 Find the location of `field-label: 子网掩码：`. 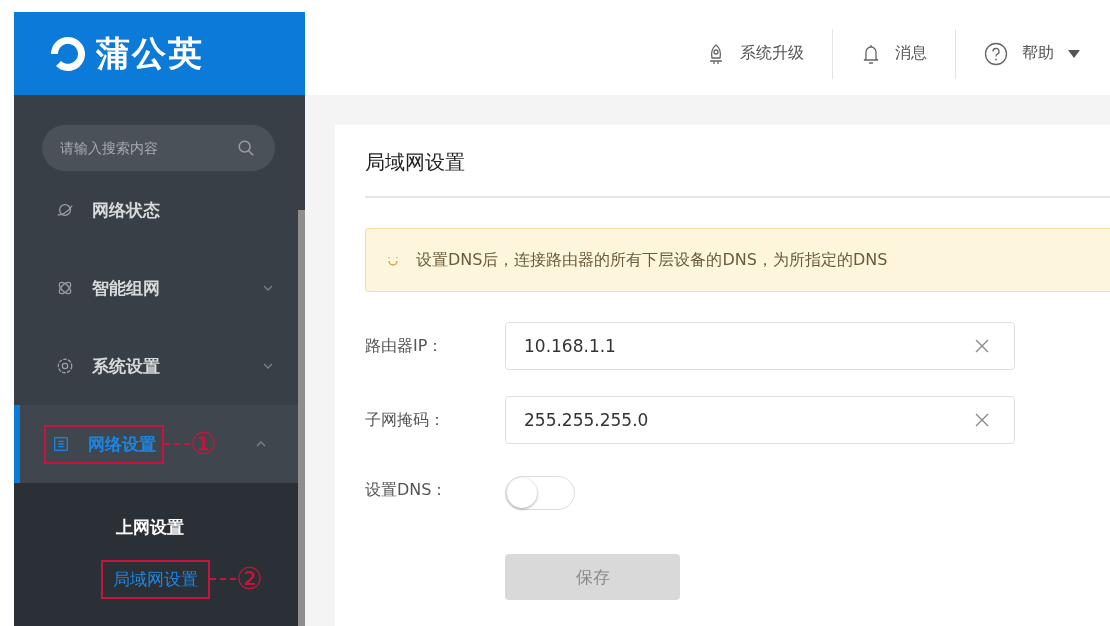

field-label: 子网掩码： is located at coordinates (405, 420).